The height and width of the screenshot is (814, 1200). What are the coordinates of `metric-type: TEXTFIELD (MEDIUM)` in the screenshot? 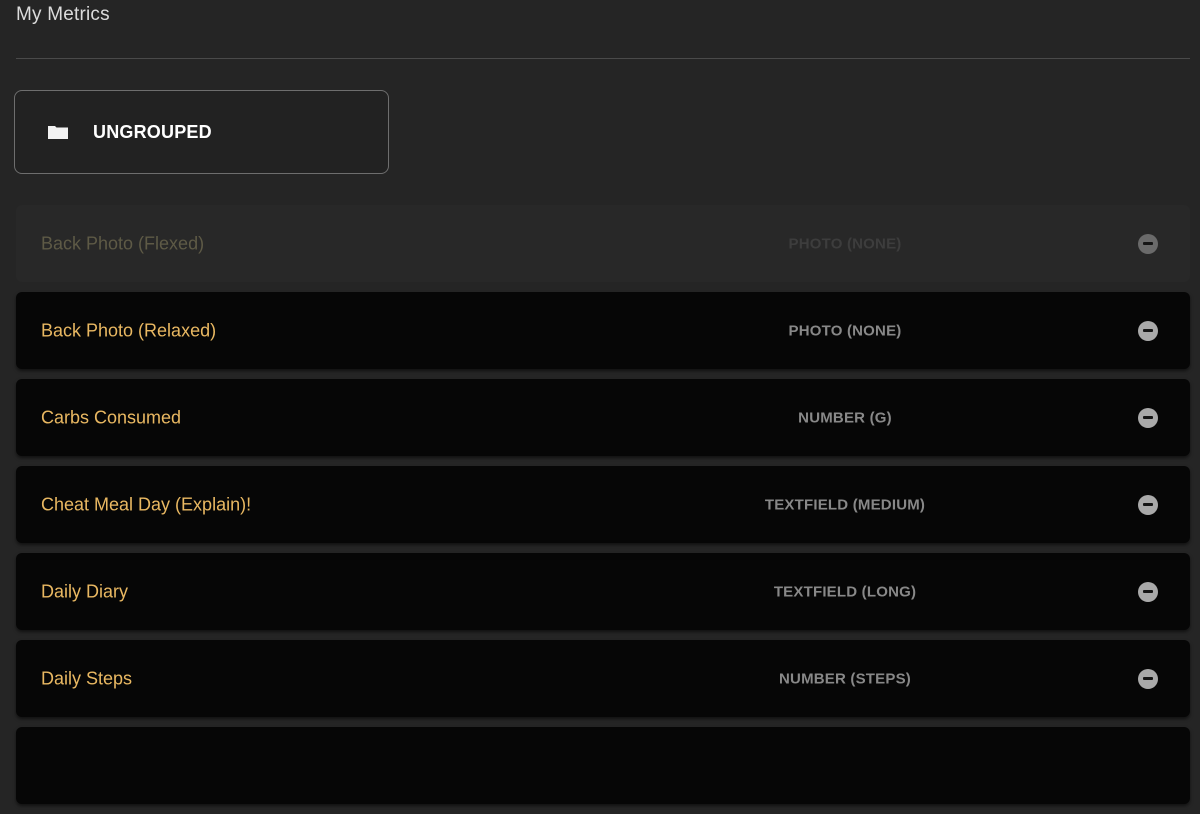 It's located at (845, 504).